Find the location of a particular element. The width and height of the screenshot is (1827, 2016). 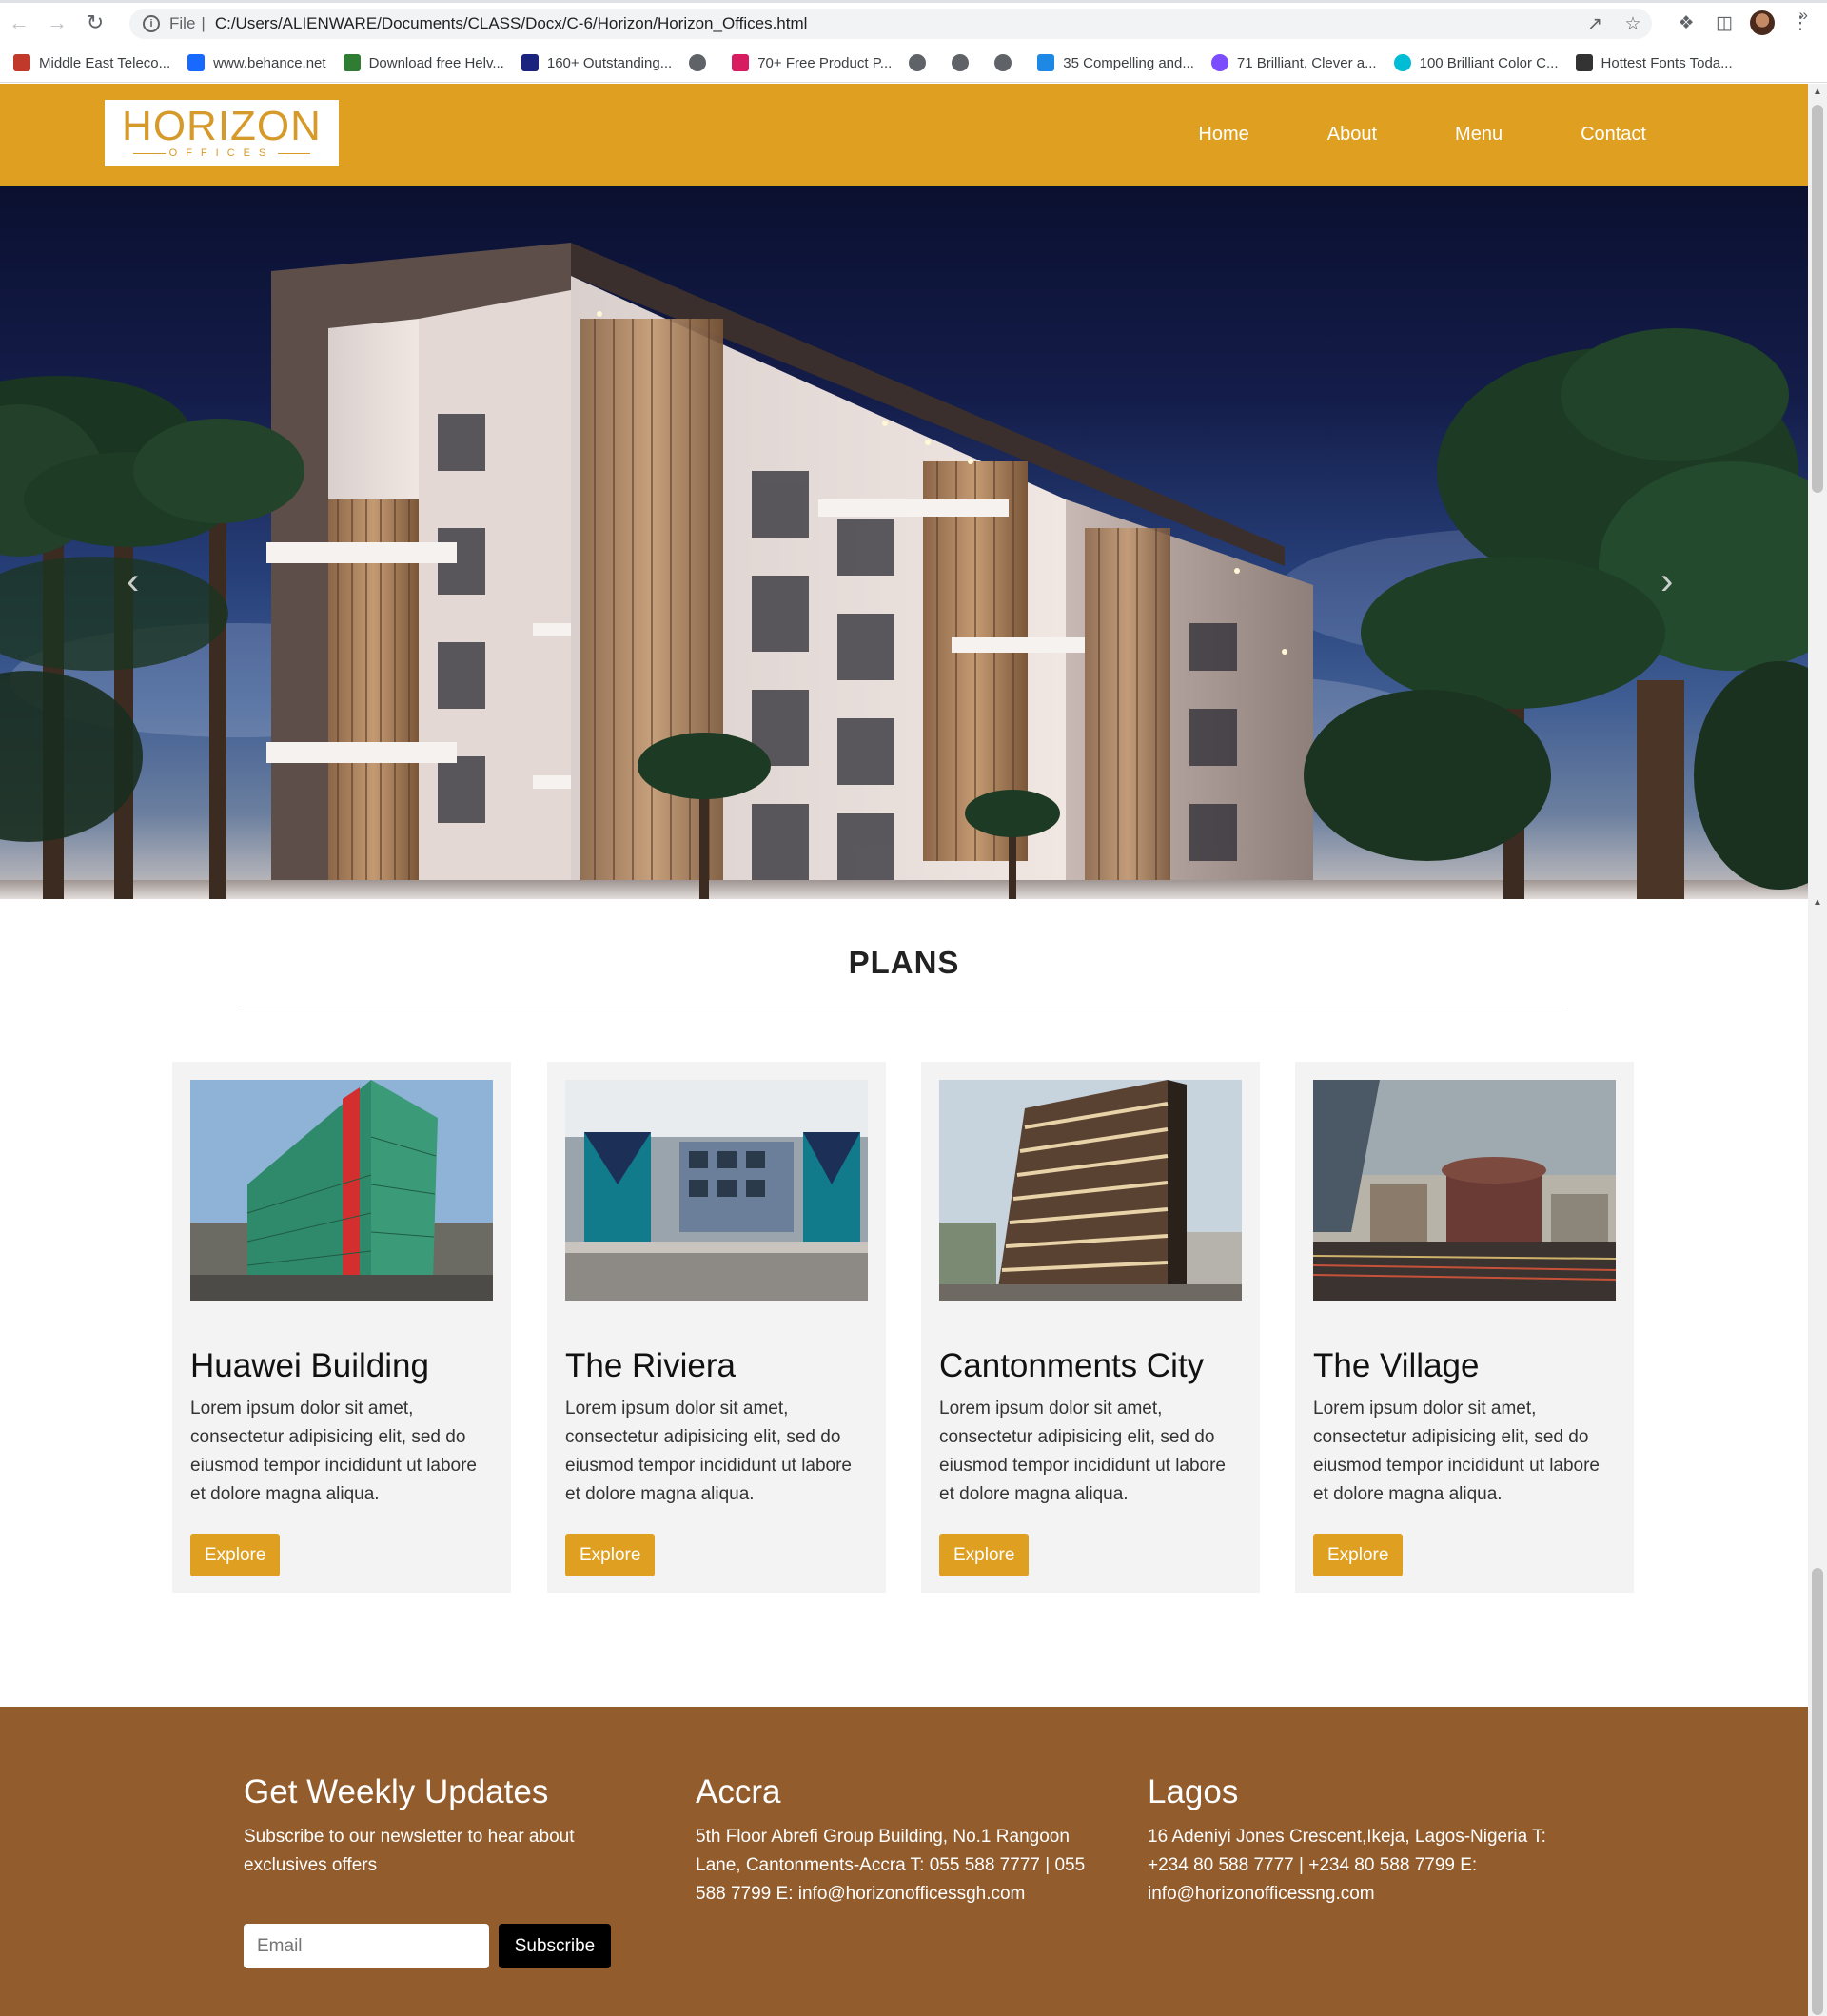

nav-link-contact: Contact is located at coordinates (1613, 135).